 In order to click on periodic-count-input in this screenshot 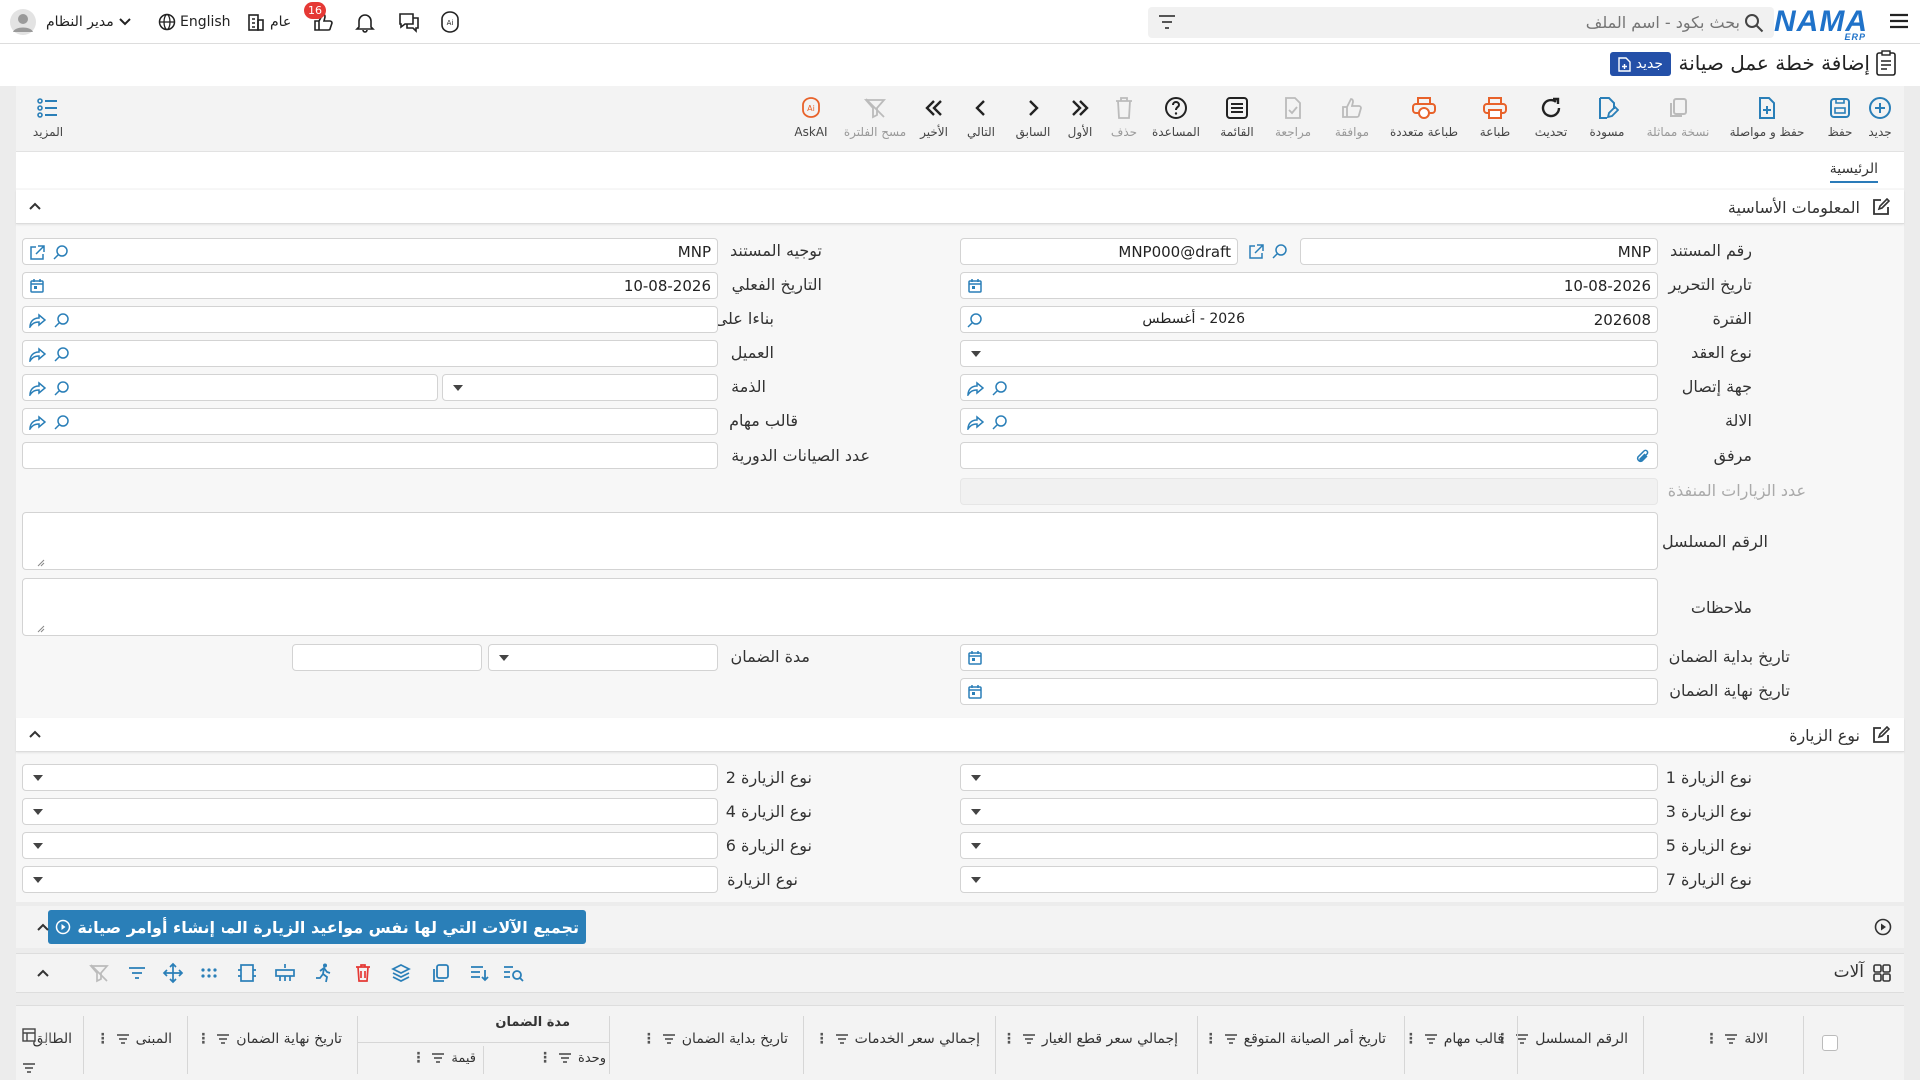, I will do `click(370, 455)`.